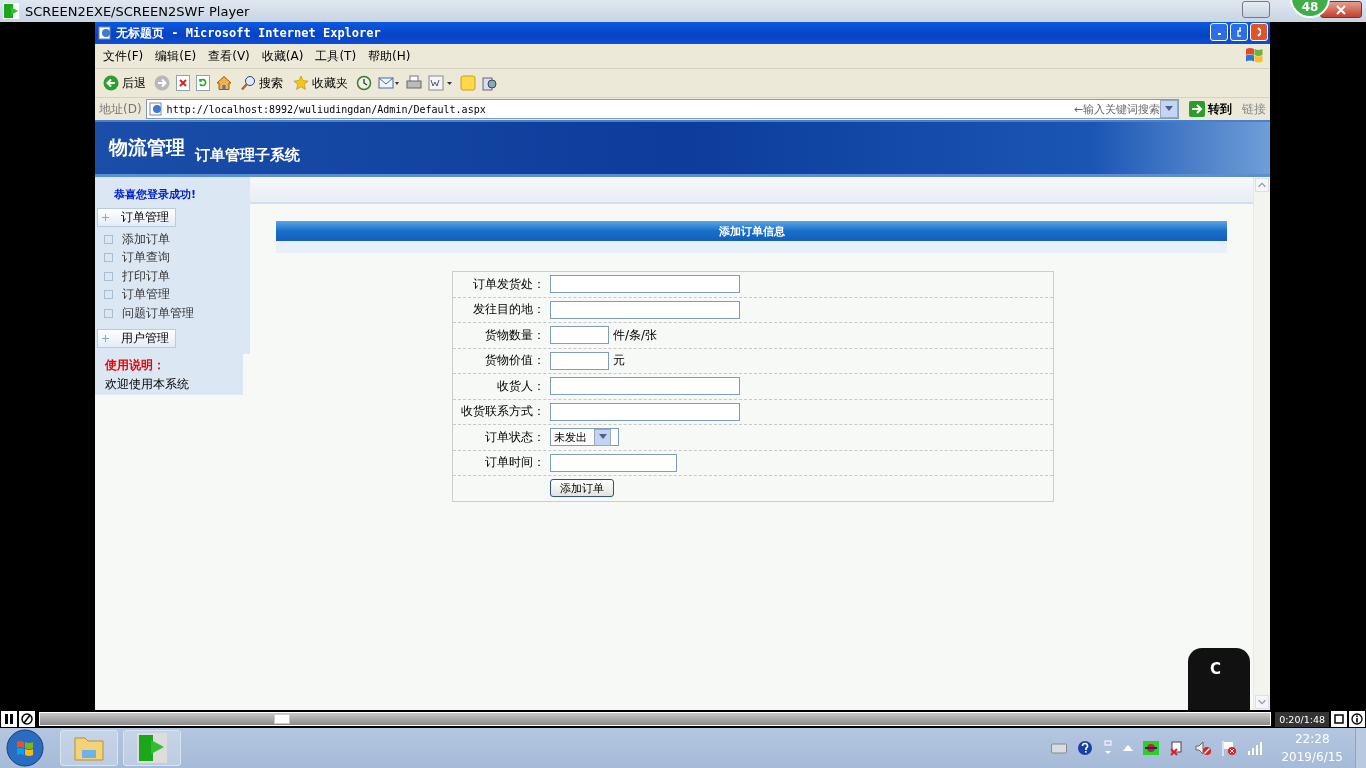  Describe the element at coordinates (25, 748) in the screenshot. I see `start-button` at that location.